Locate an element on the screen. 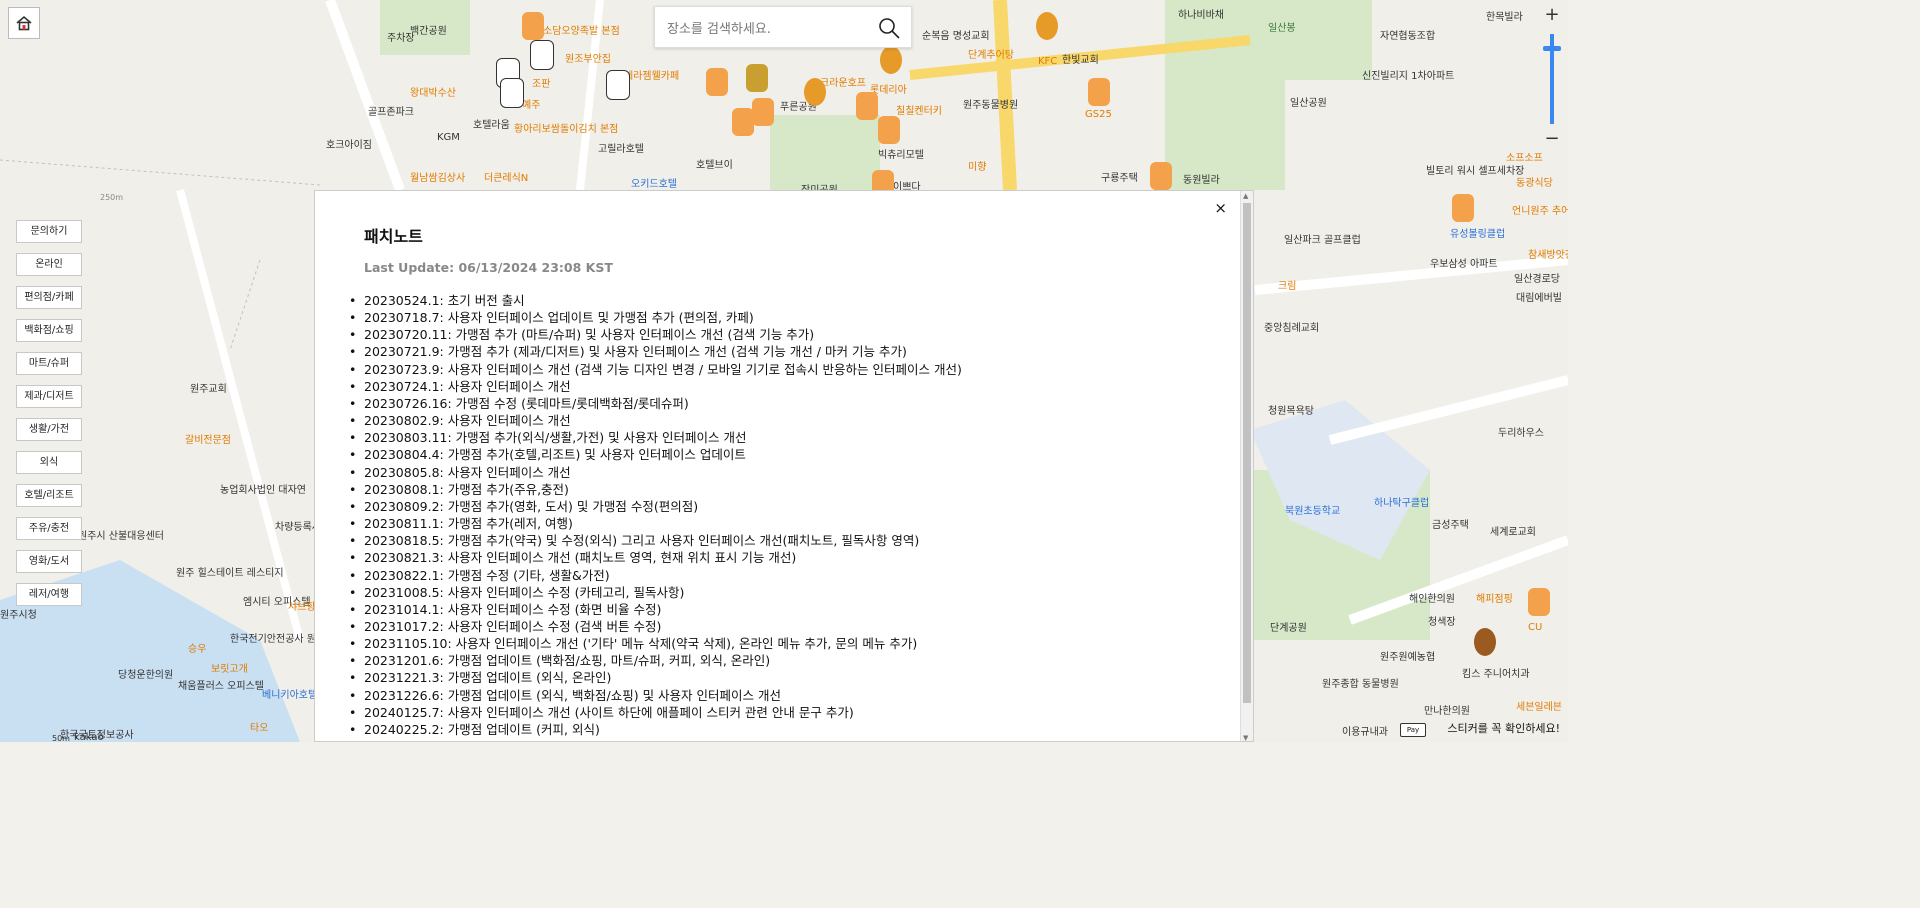 The image size is (1920, 908). map-label: 황아리보쌈돌이김치 본점 is located at coordinates (566, 129).